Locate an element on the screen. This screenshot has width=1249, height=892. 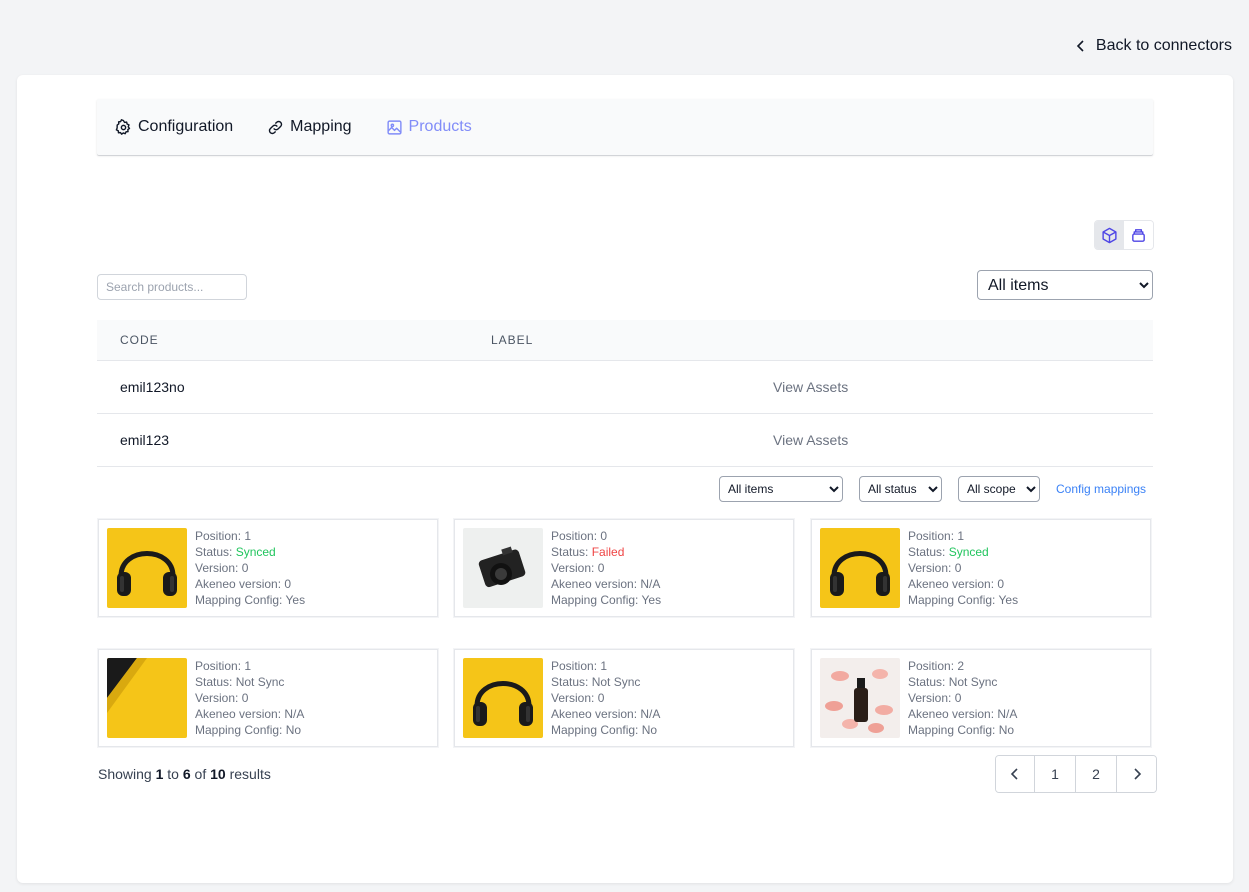
search-input is located at coordinates (172, 287).